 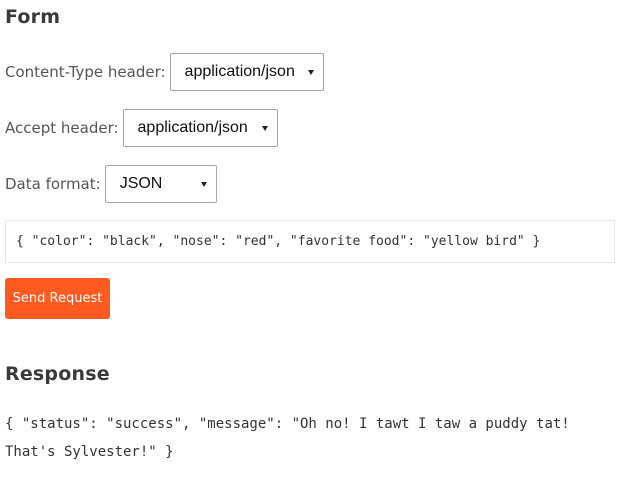 I want to click on accept-row: Accept header: application/json, so click(x=141, y=128).